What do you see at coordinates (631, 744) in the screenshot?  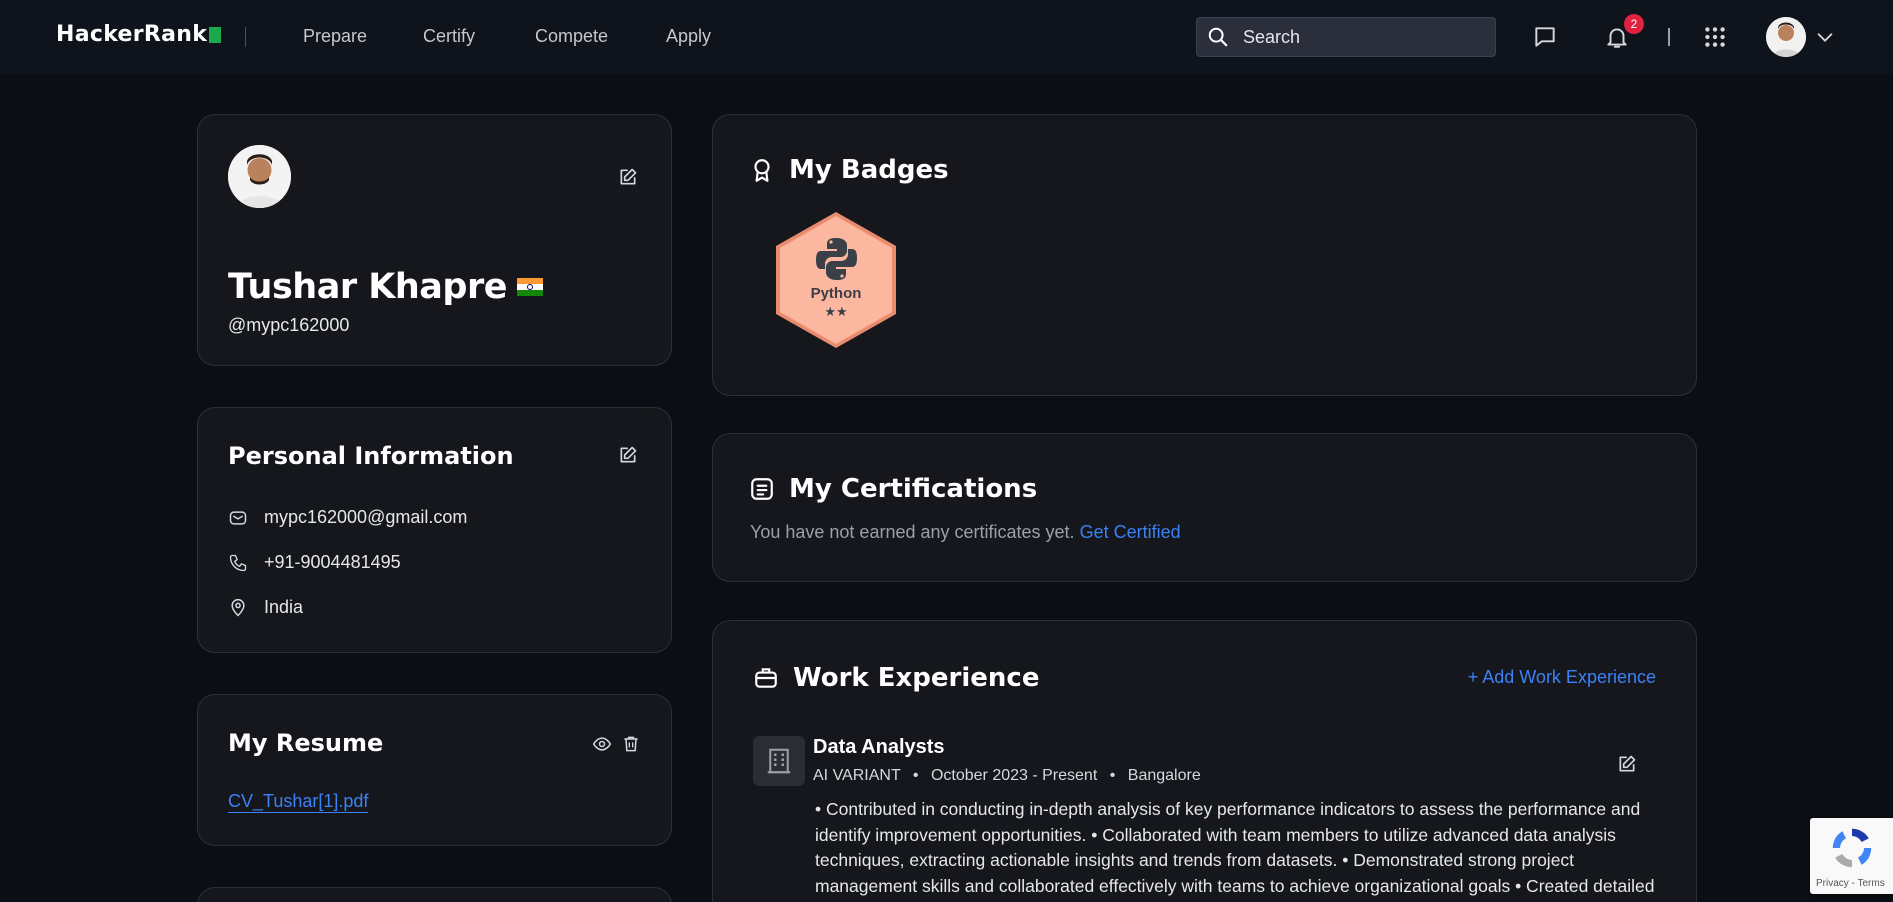 I see `trash-icon` at bounding box center [631, 744].